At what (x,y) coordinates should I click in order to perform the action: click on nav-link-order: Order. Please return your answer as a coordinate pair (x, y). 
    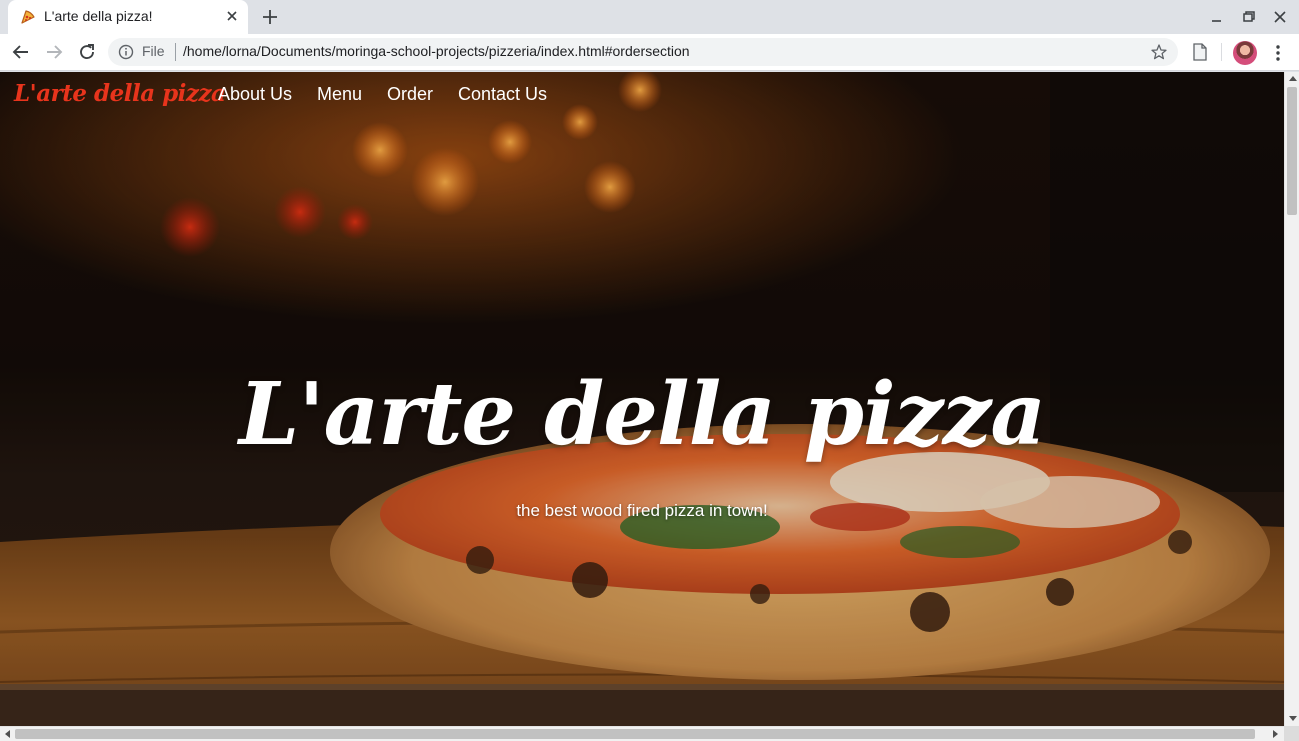
    Looking at the image, I should click on (410, 94).